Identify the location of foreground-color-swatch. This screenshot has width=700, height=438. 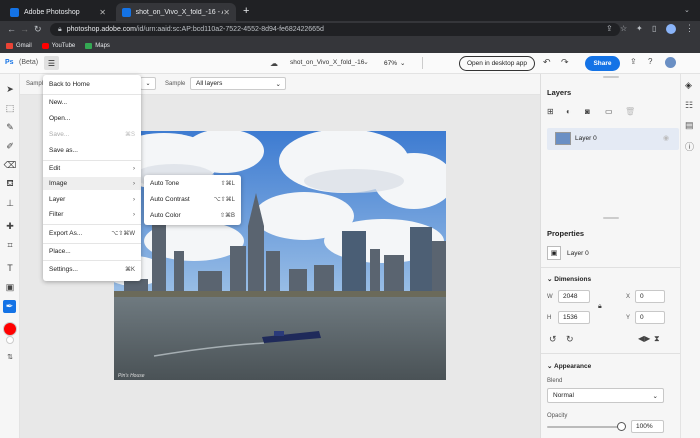
(10, 329).